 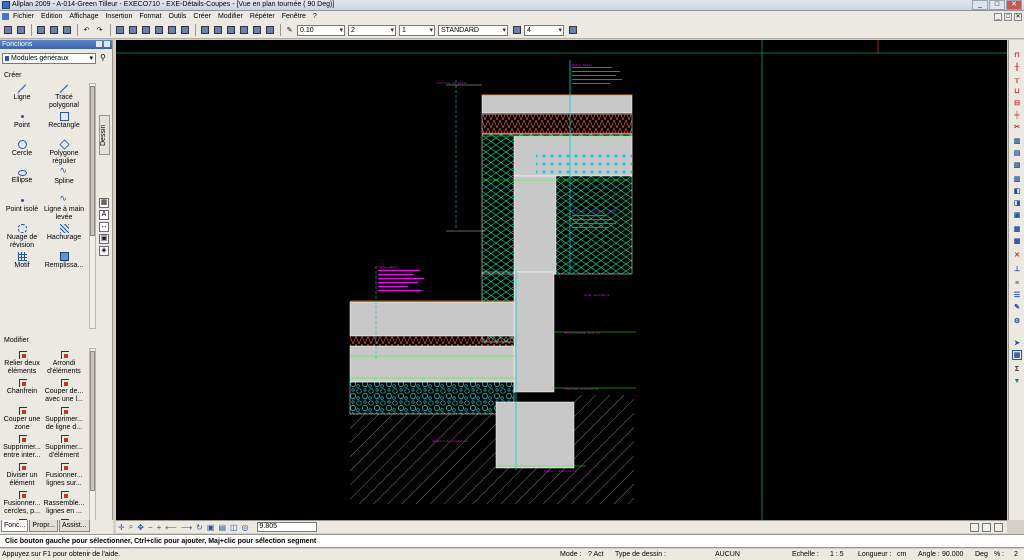 What do you see at coordinates (262, 16) in the screenshot?
I see `menu-repeter: Répéter` at bounding box center [262, 16].